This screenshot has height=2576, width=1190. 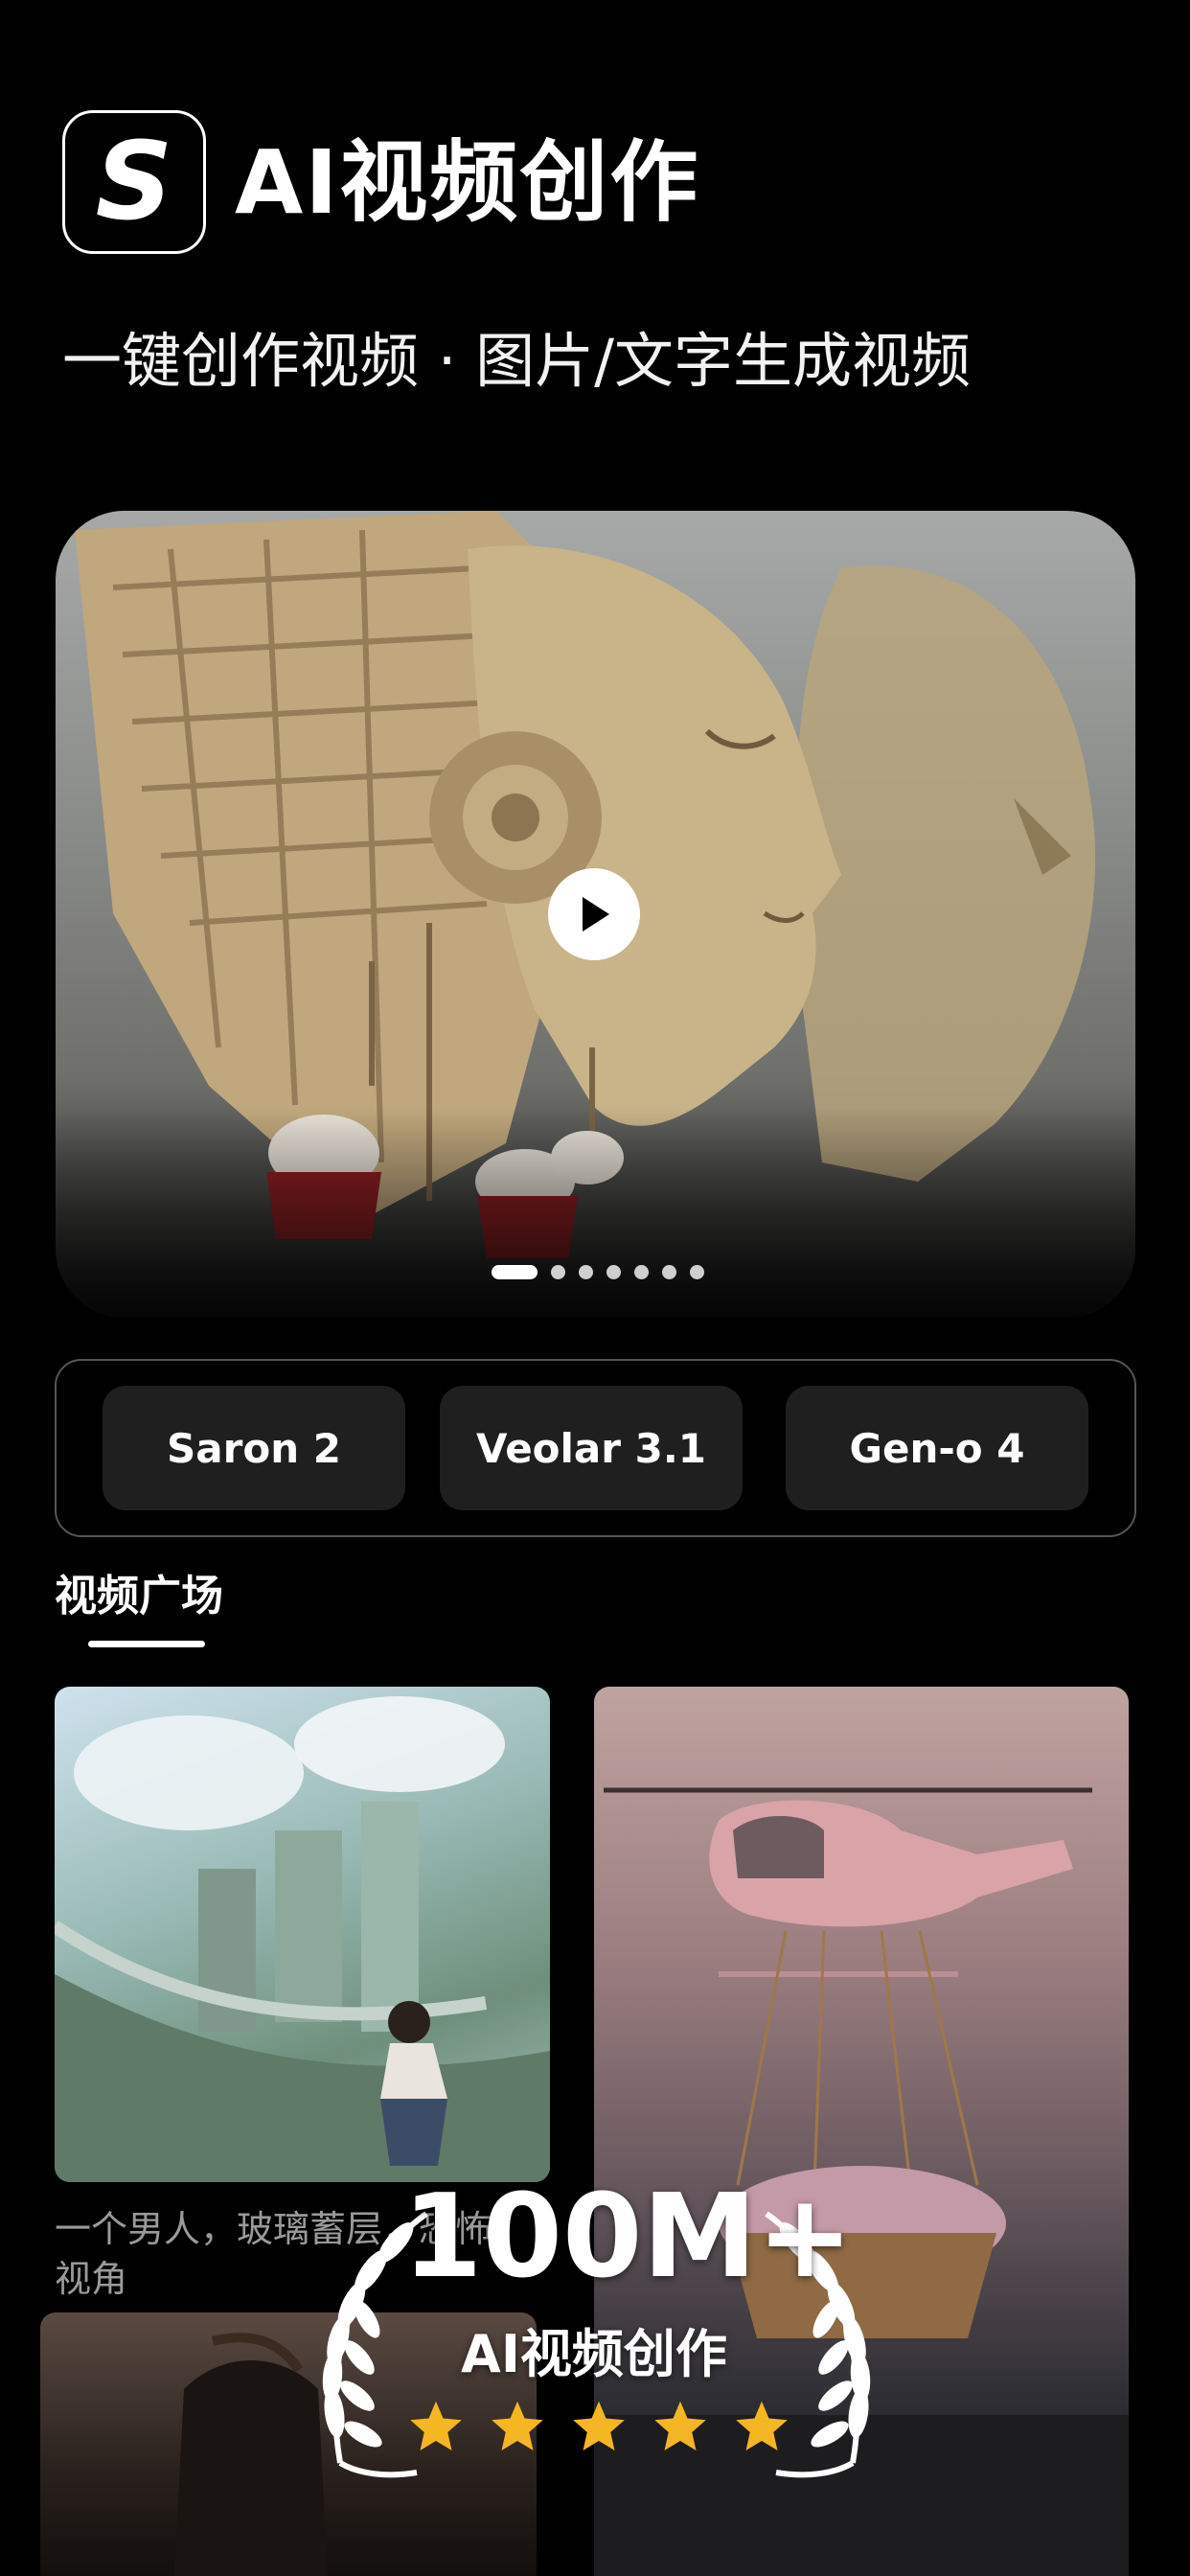 What do you see at coordinates (594, 2354) in the screenshot?
I see `badge-label: AI视频创作` at bounding box center [594, 2354].